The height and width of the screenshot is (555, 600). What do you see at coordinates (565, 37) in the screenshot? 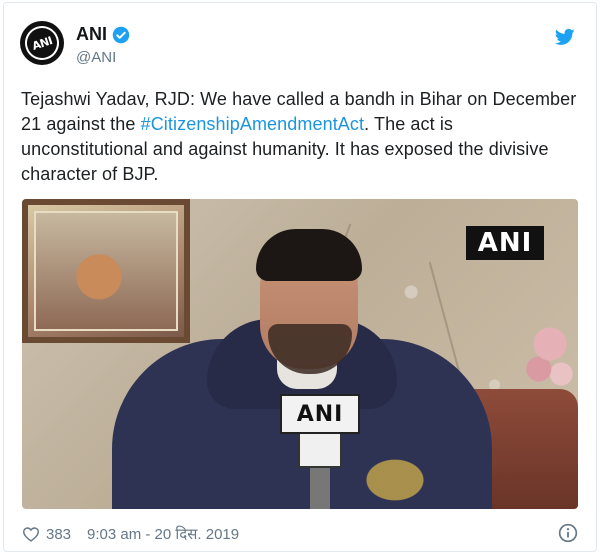
I see `twitter-bird-icon` at bounding box center [565, 37].